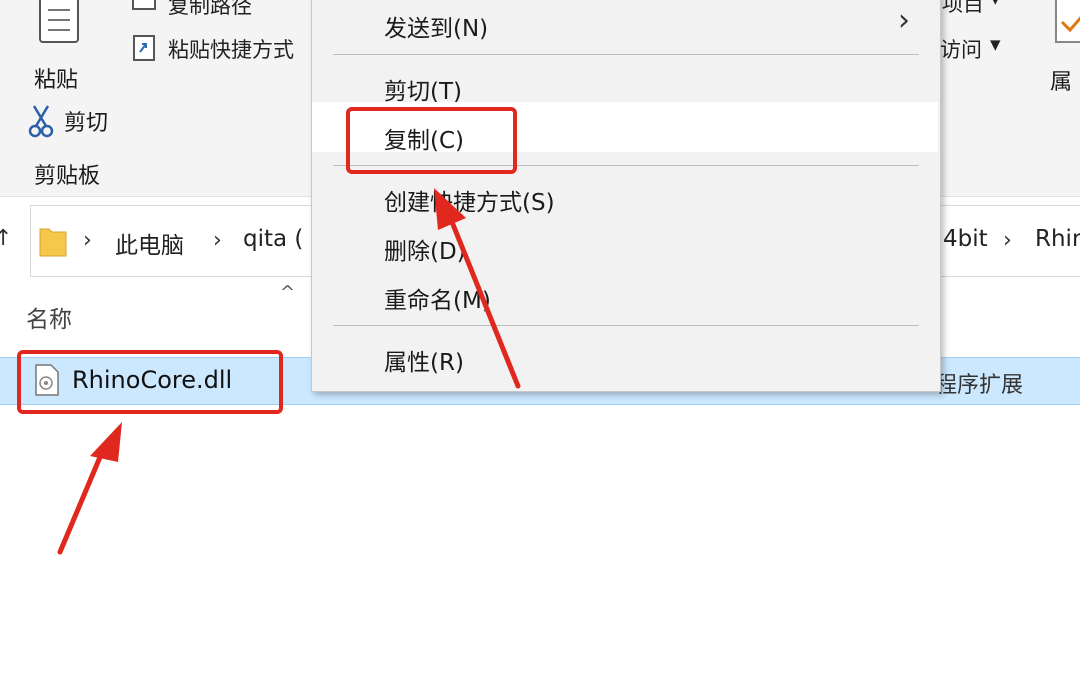  Describe the element at coordinates (89, 488) in the screenshot. I see `arrow-to-file` at that location.